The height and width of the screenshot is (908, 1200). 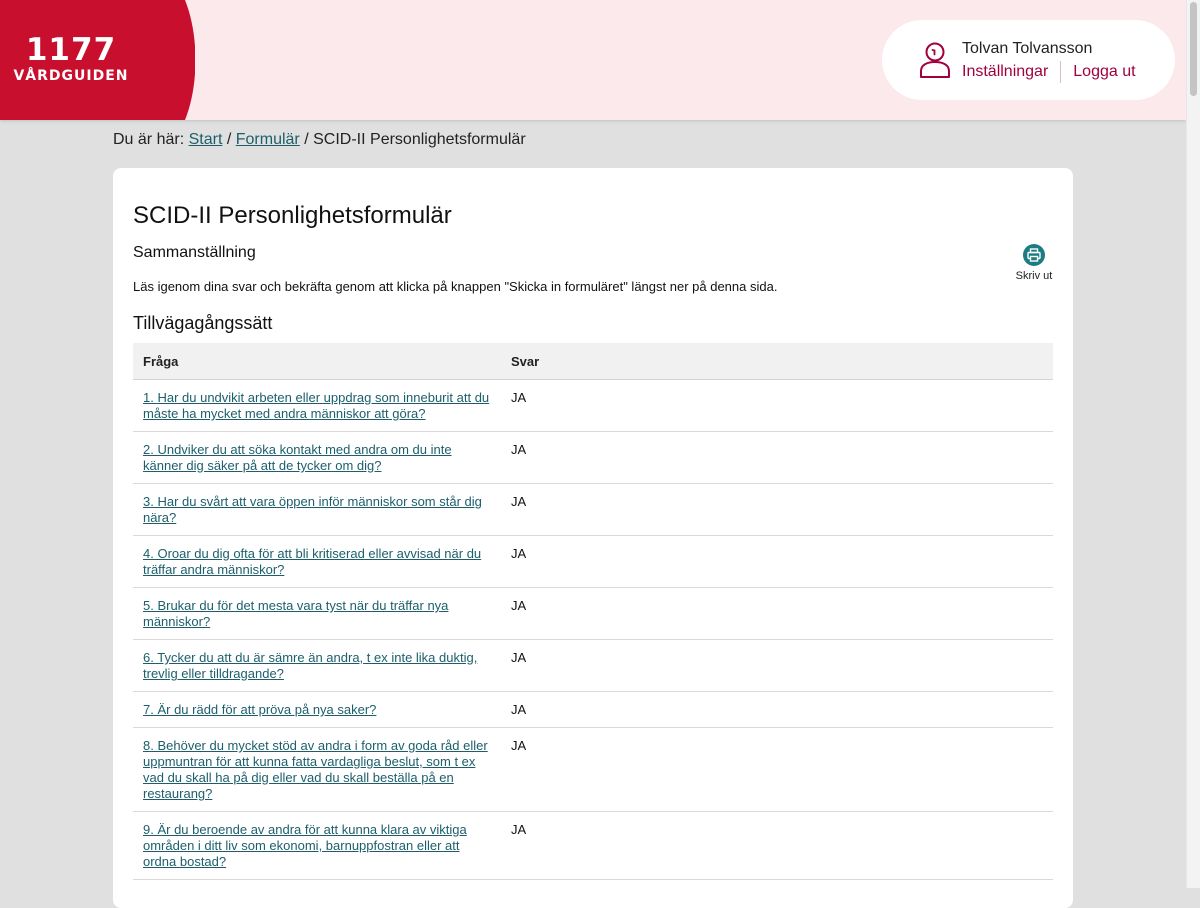 What do you see at coordinates (1005, 72) in the screenshot?
I see `settings-link: Inställningar` at bounding box center [1005, 72].